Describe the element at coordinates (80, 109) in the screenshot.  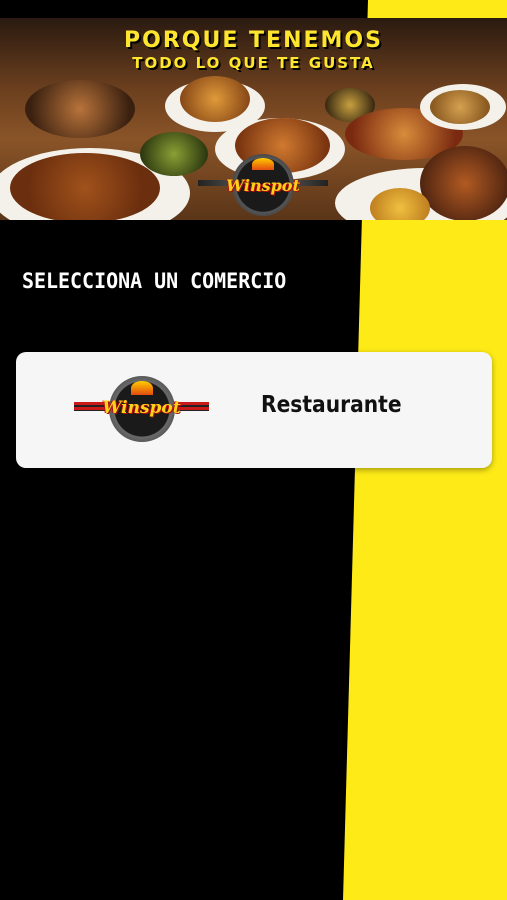
I see `skillet-image` at that location.